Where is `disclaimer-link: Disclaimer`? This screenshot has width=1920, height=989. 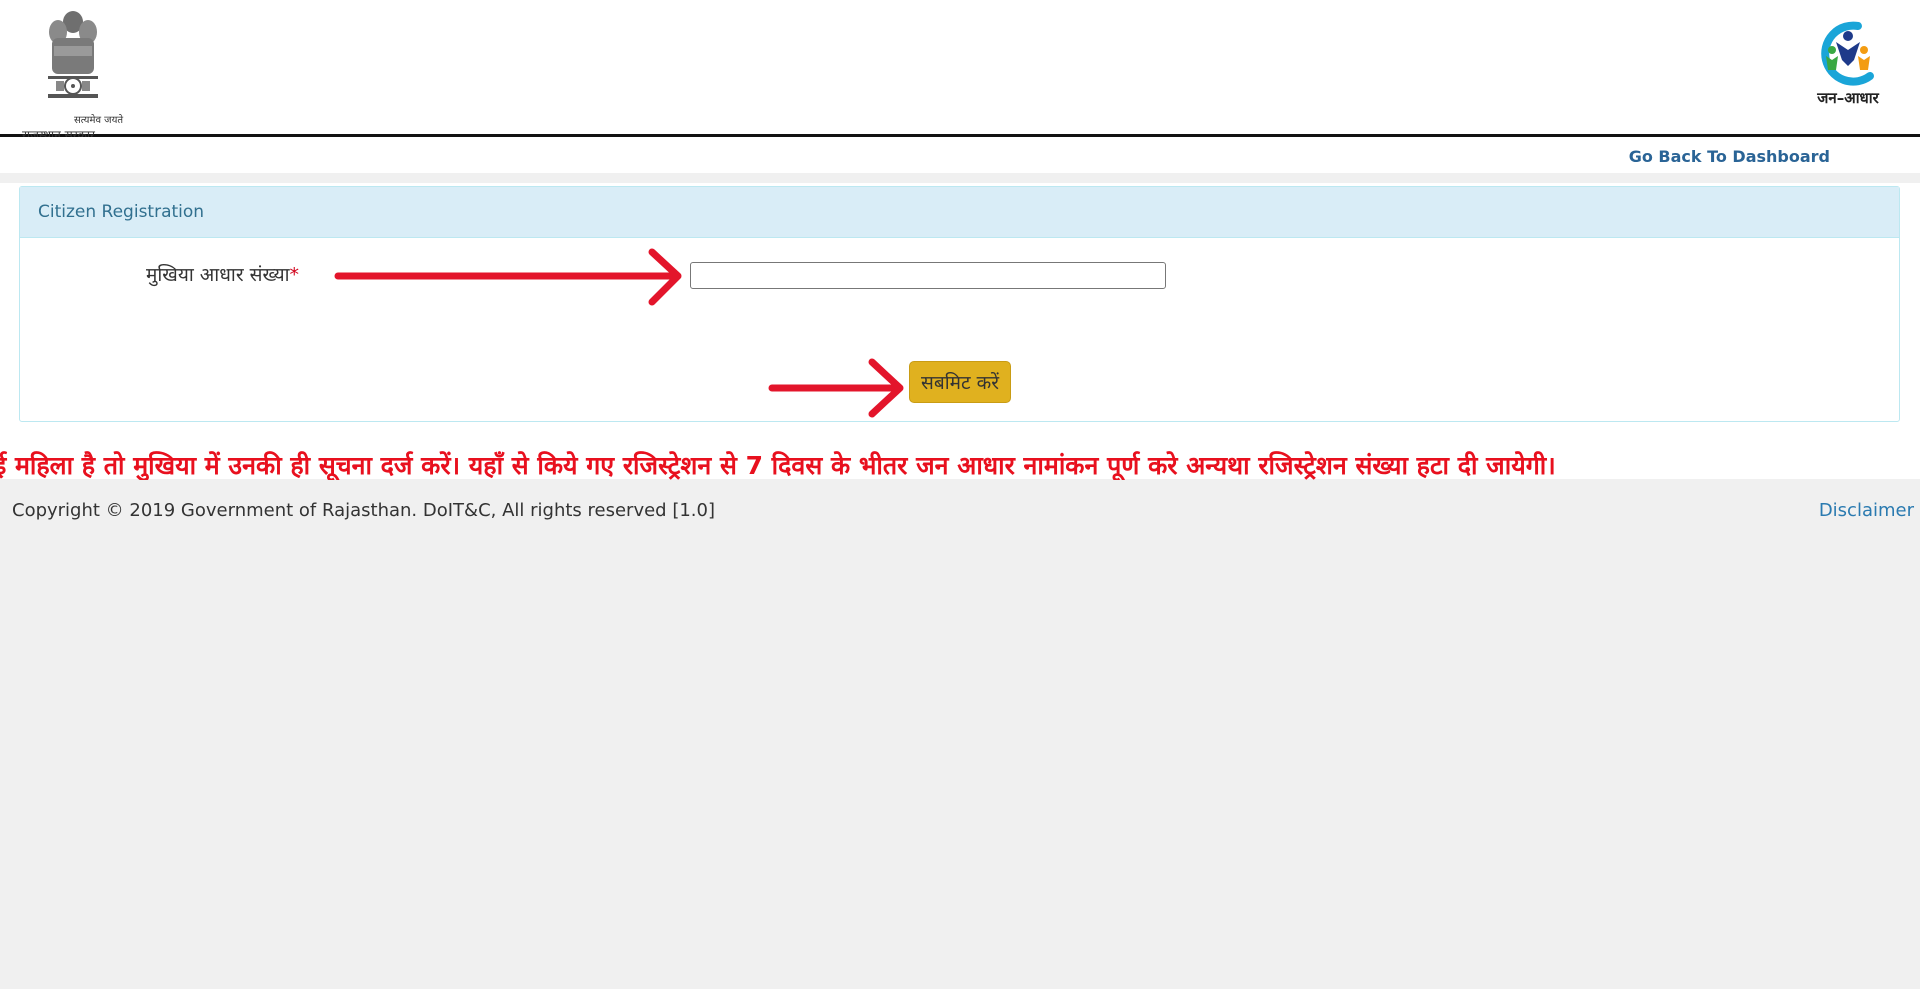
disclaimer-link: Disclaimer is located at coordinates (1866, 510).